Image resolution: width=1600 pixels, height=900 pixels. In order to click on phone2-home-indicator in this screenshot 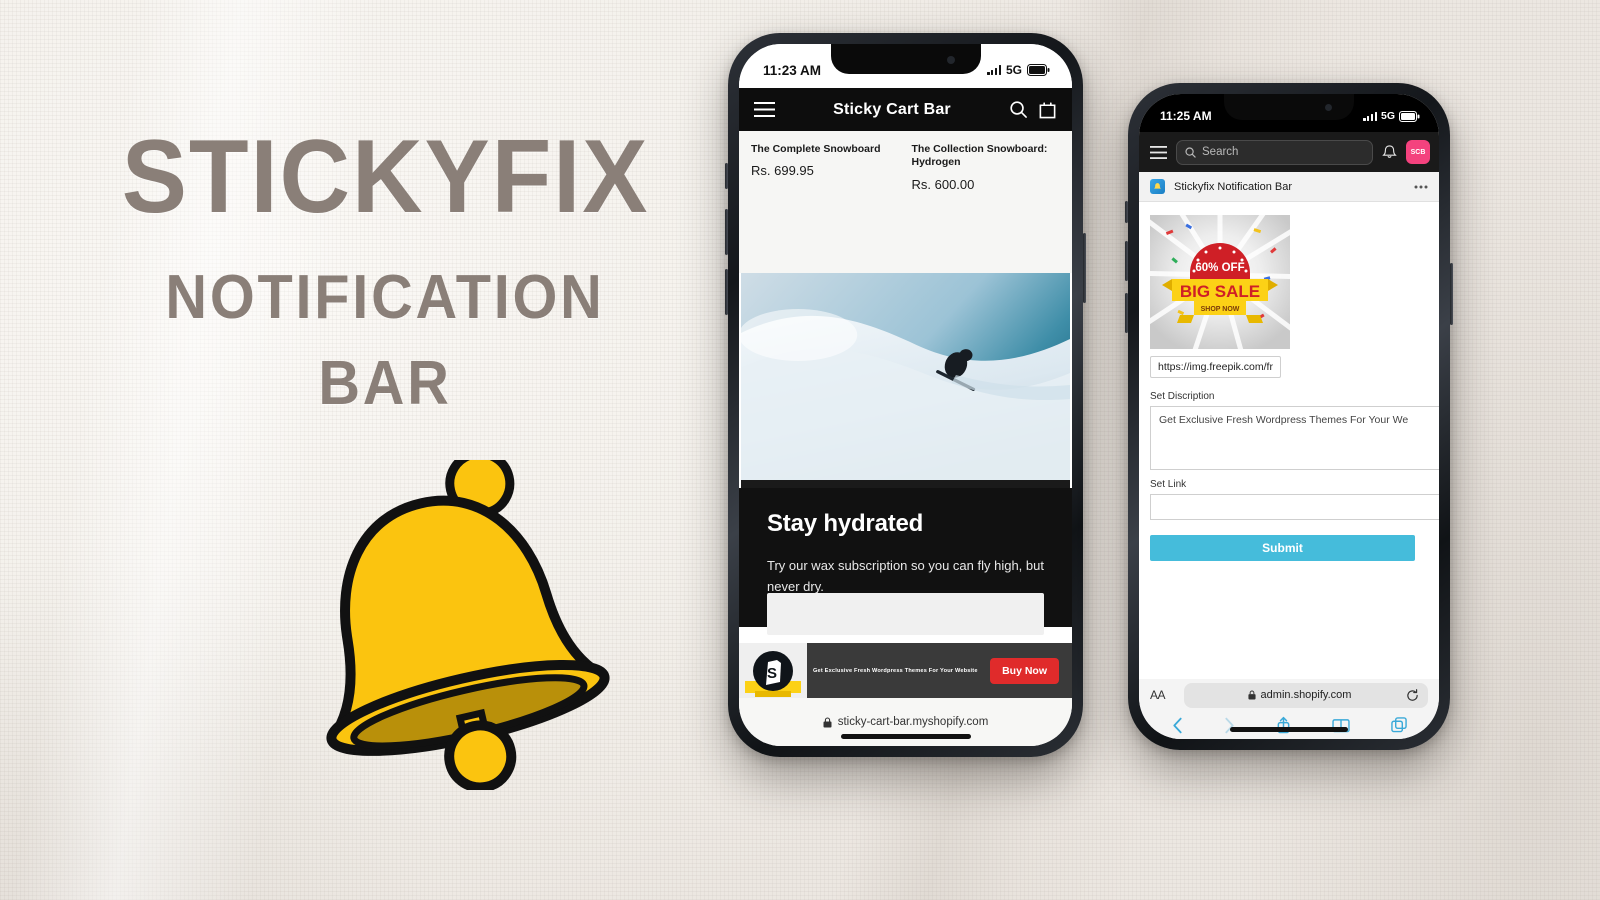, I will do `click(1289, 729)`.